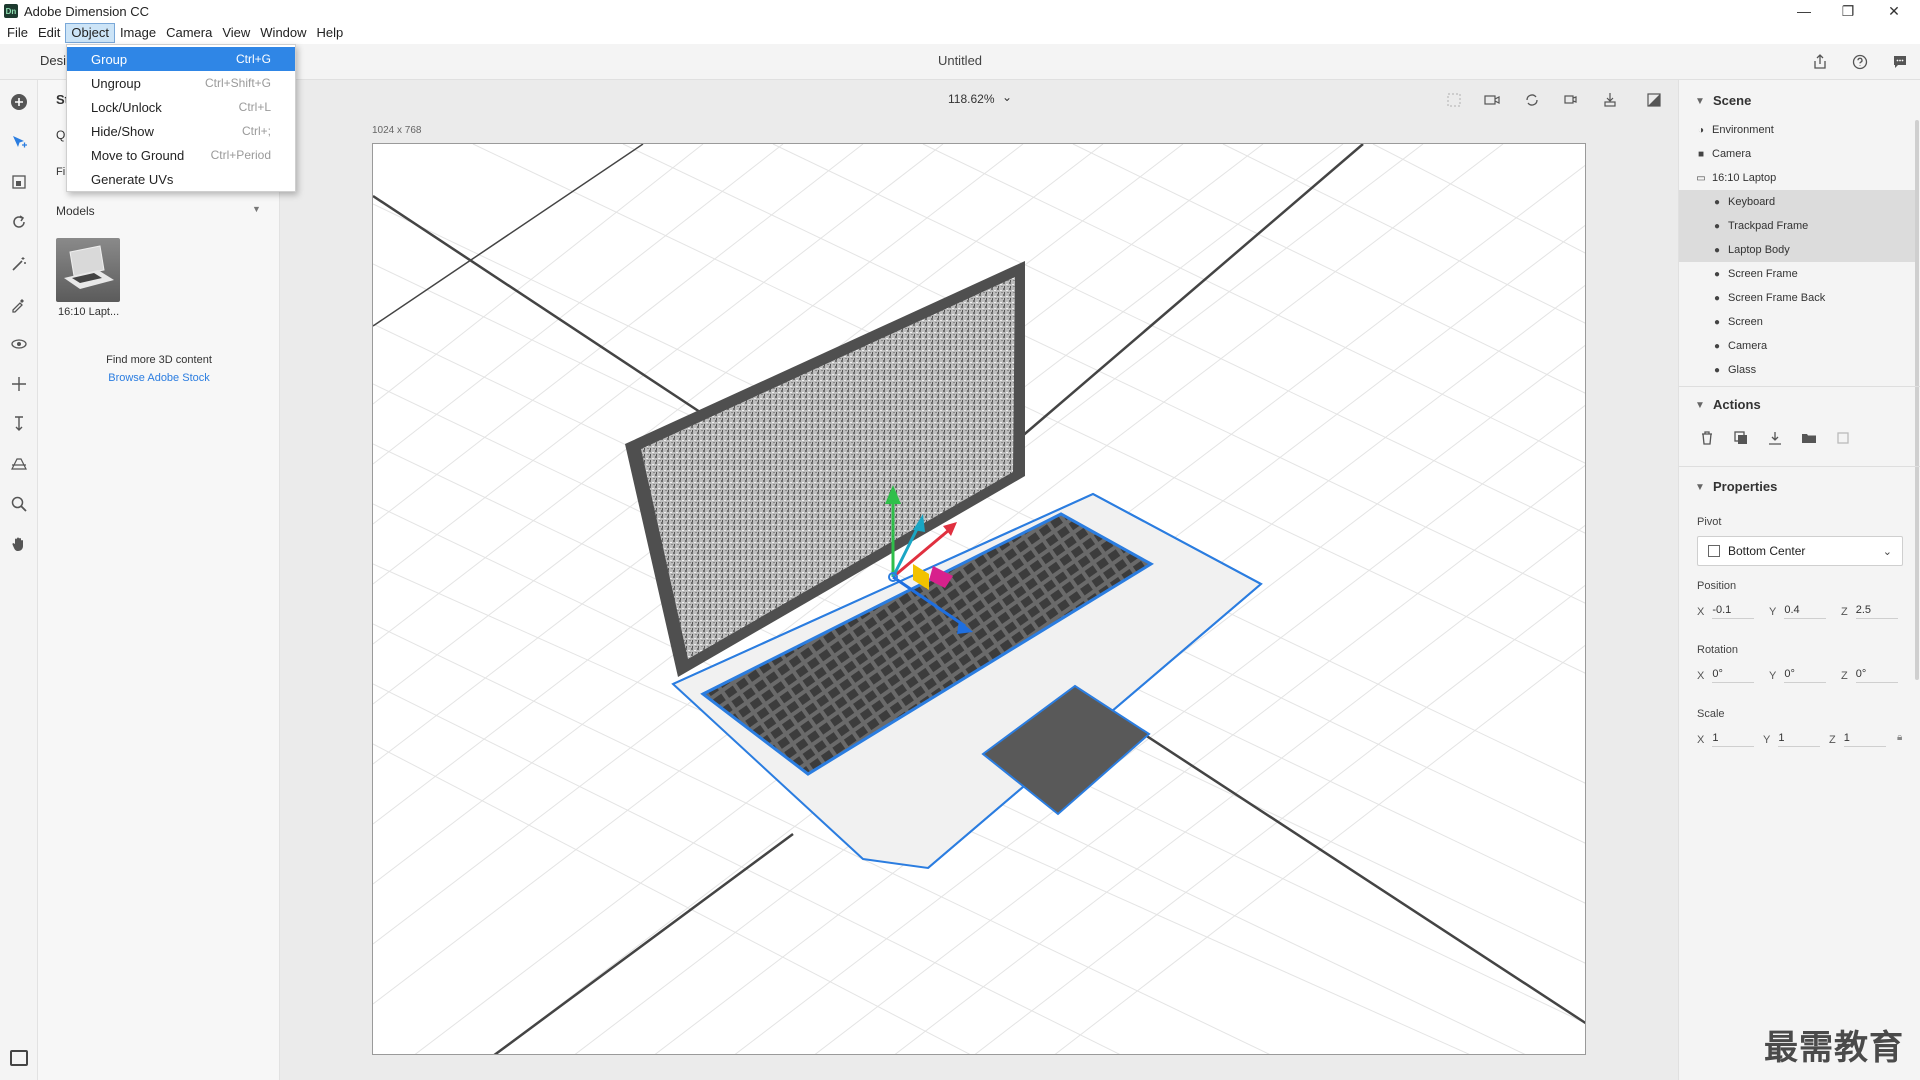  Describe the element at coordinates (1733, 675) in the screenshot. I see `rotation-x-value: 0°` at that location.